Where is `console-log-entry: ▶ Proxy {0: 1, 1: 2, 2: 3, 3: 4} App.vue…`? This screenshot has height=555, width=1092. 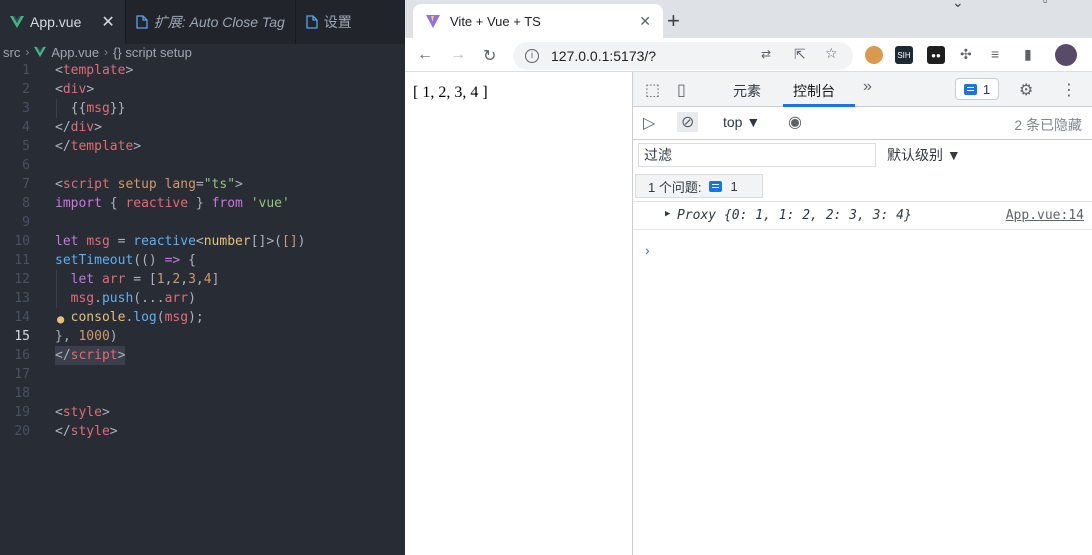 console-log-entry: ▶ Proxy {0: 1, 1: 2, 2: 3, 3: 4} App.vue… is located at coordinates (862, 216).